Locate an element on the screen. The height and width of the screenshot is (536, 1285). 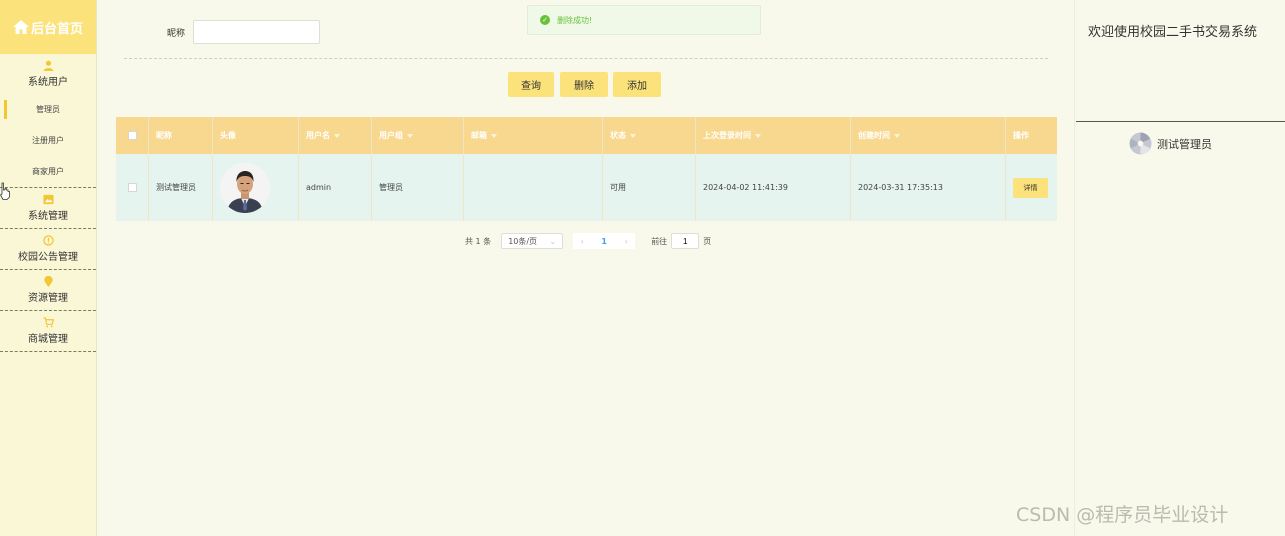
brand-title: 后台首页 is located at coordinates (56, 29).